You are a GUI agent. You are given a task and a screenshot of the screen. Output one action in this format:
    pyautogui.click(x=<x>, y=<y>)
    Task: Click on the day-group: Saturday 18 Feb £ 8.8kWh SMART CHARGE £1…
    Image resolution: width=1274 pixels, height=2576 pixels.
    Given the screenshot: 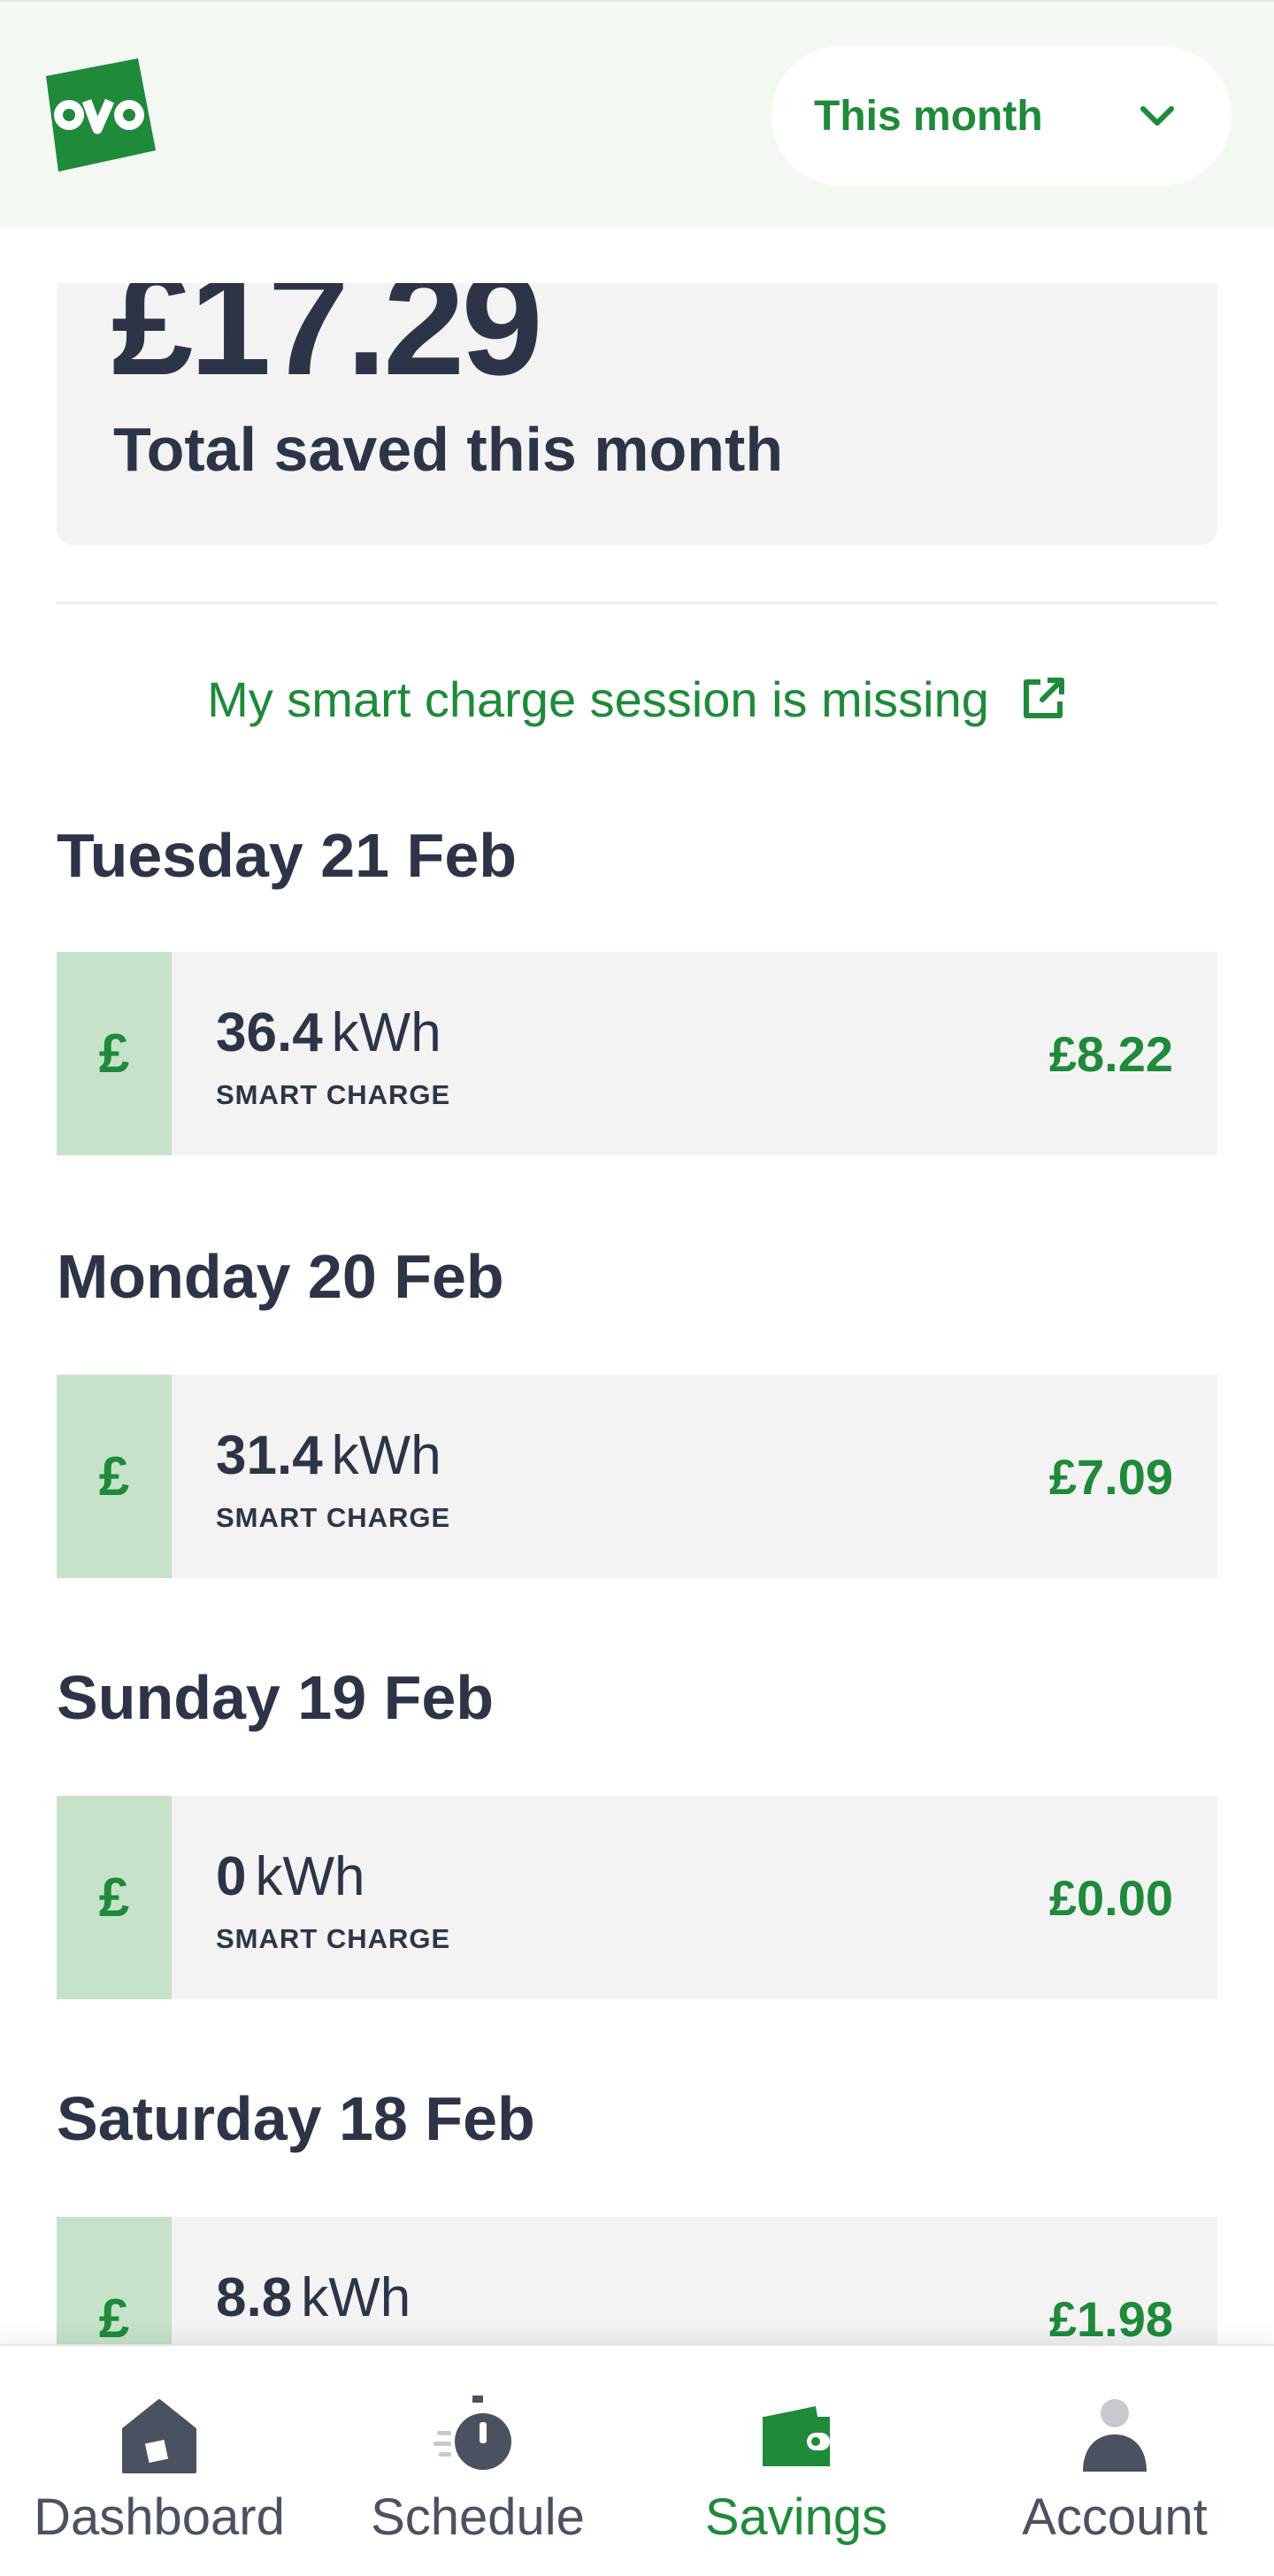 What is the action you would take?
    pyautogui.click(x=637, y=2245)
    